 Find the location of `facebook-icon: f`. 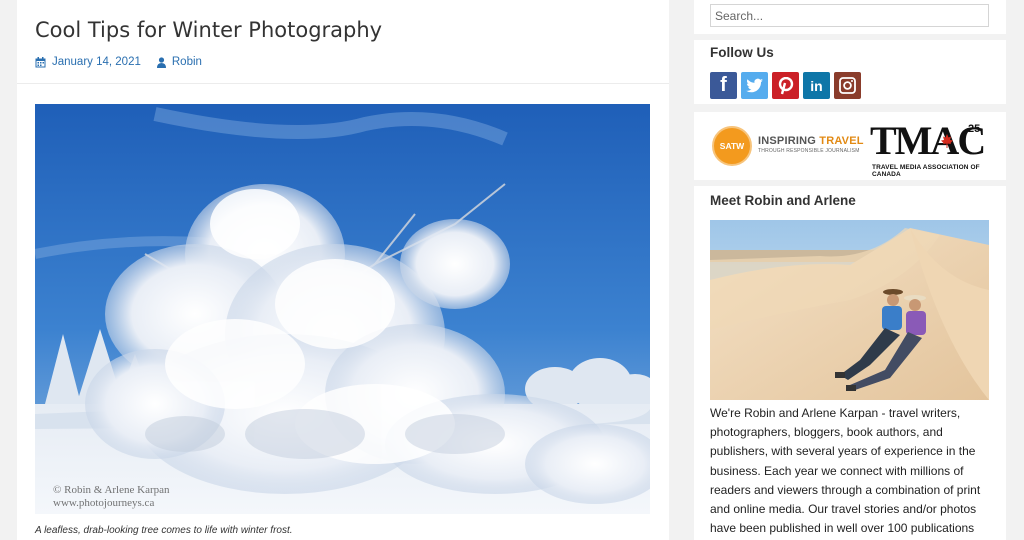

facebook-icon: f is located at coordinates (723, 85).